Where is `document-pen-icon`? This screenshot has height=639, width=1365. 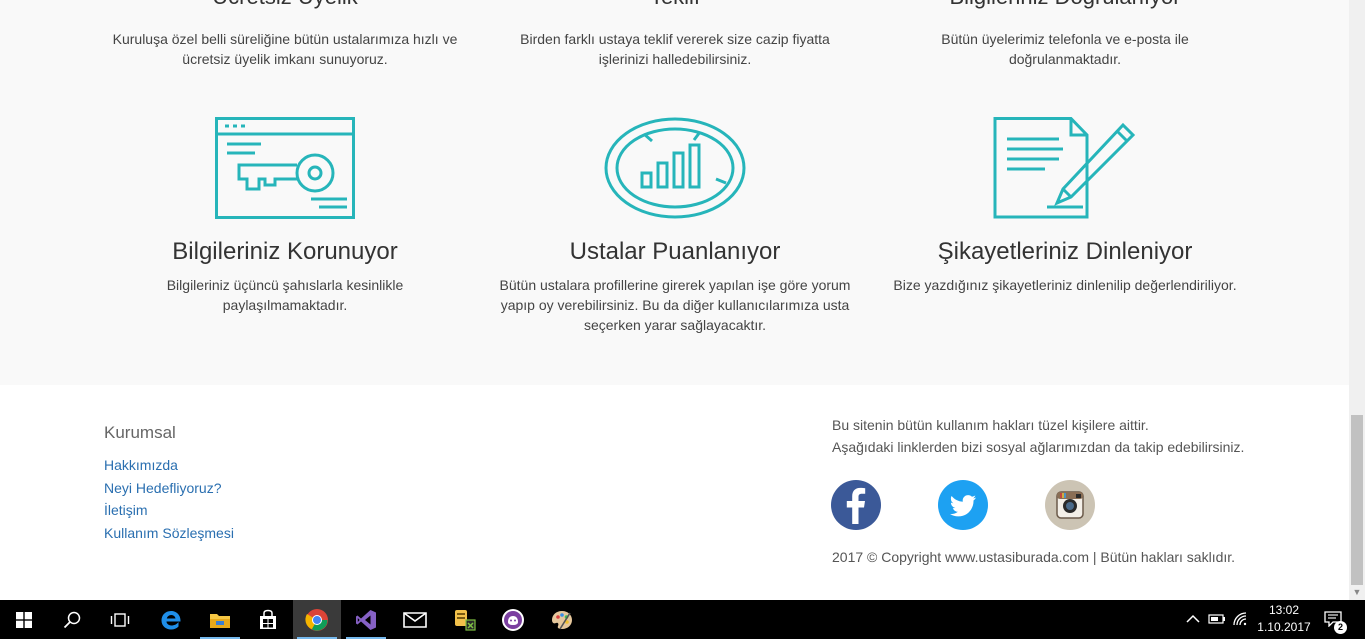 document-pen-icon is located at coordinates (1064, 168).